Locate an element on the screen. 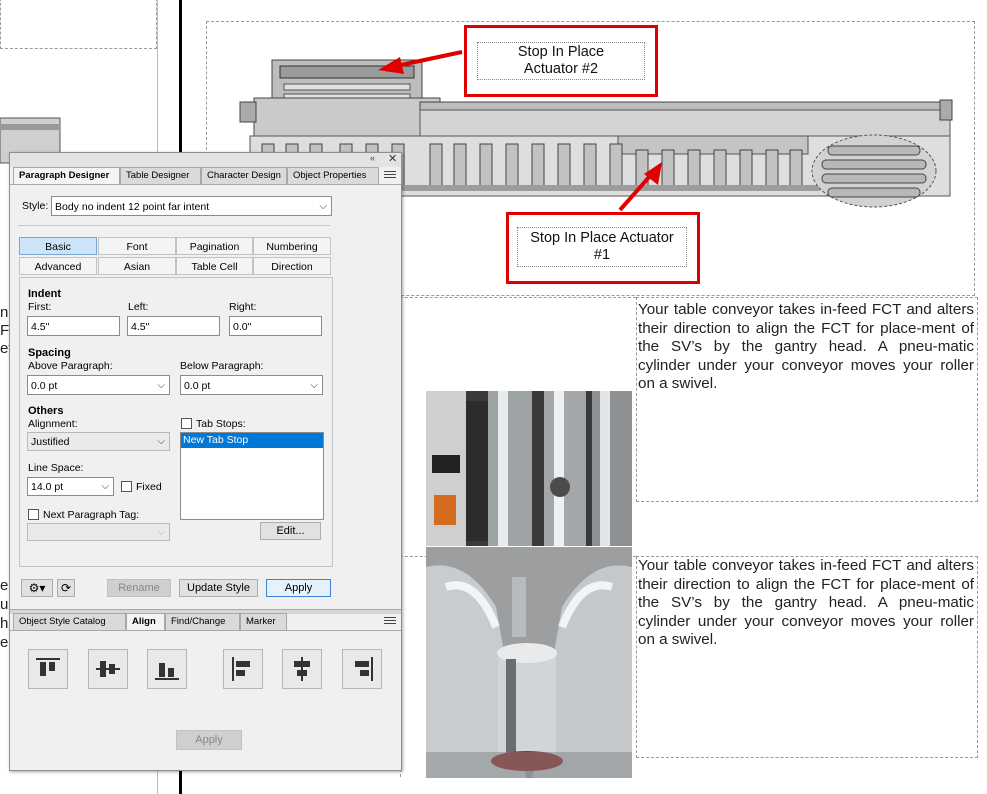 This screenshot has width=987, height=794. tab-character-designer: Character Design is located at coordinates (244, 175).